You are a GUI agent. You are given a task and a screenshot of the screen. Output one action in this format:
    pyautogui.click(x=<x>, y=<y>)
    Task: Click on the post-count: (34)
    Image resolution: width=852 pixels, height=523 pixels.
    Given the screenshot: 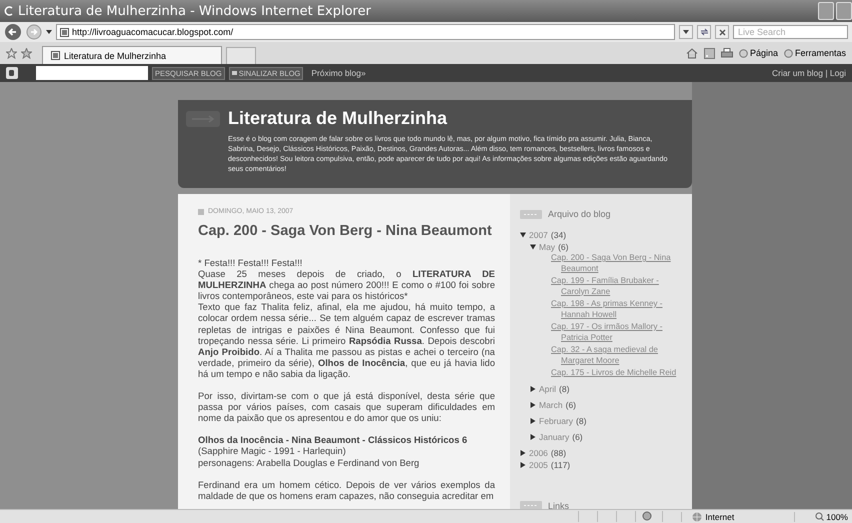 What is the action you would take?
    pyautogui.click(x=558, y=235)
    